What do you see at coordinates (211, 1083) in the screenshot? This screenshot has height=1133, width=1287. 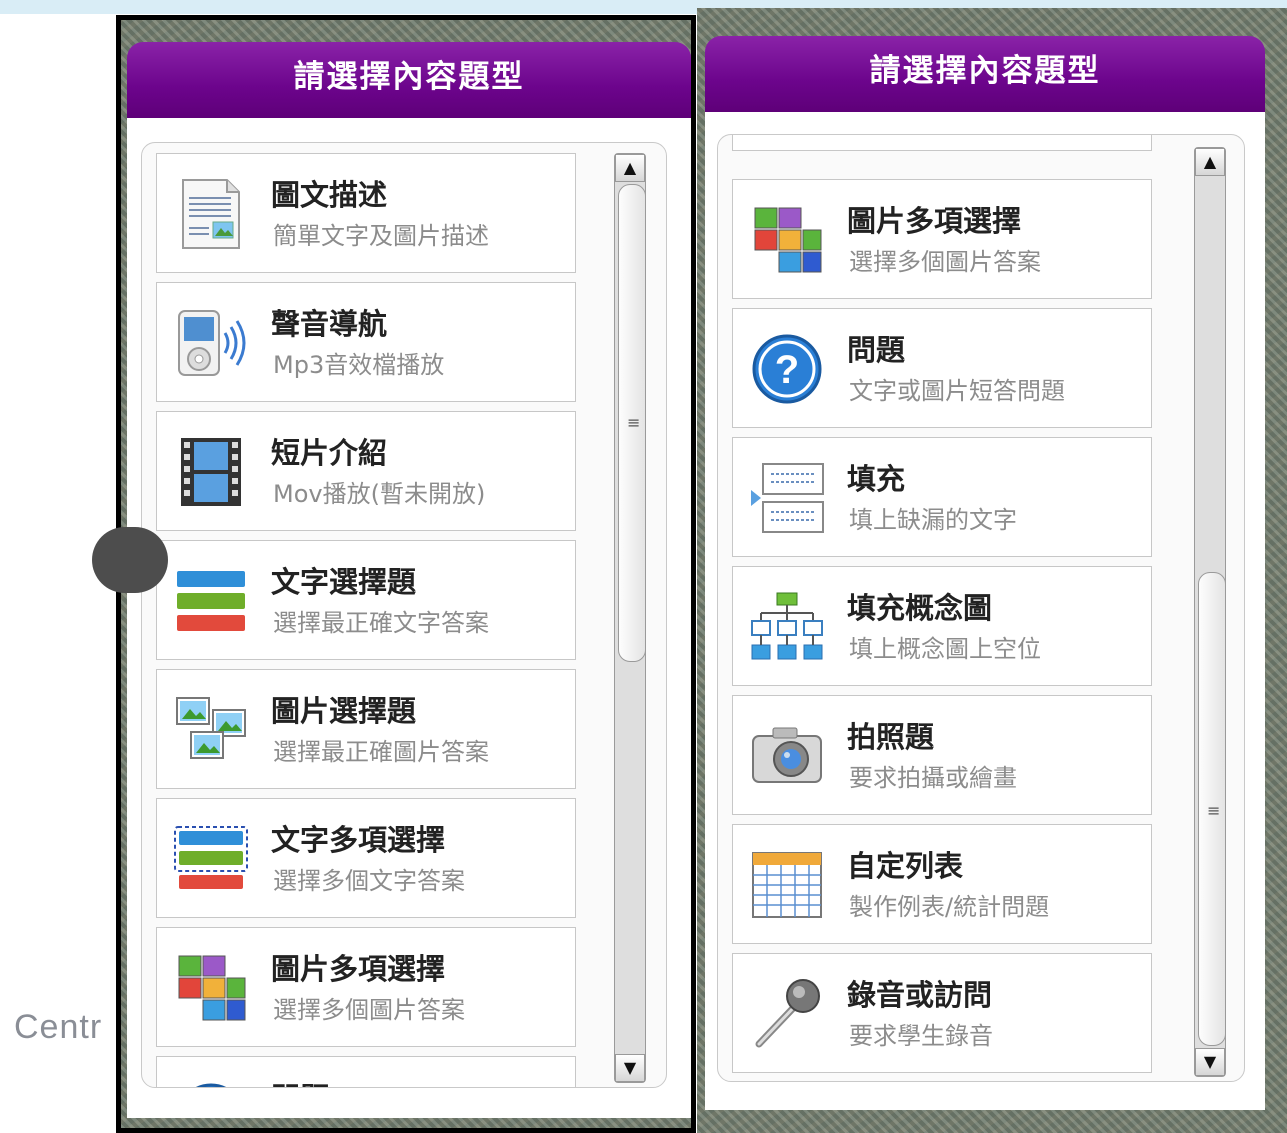 I see `question-icon` at bounding box center [211, 1083].